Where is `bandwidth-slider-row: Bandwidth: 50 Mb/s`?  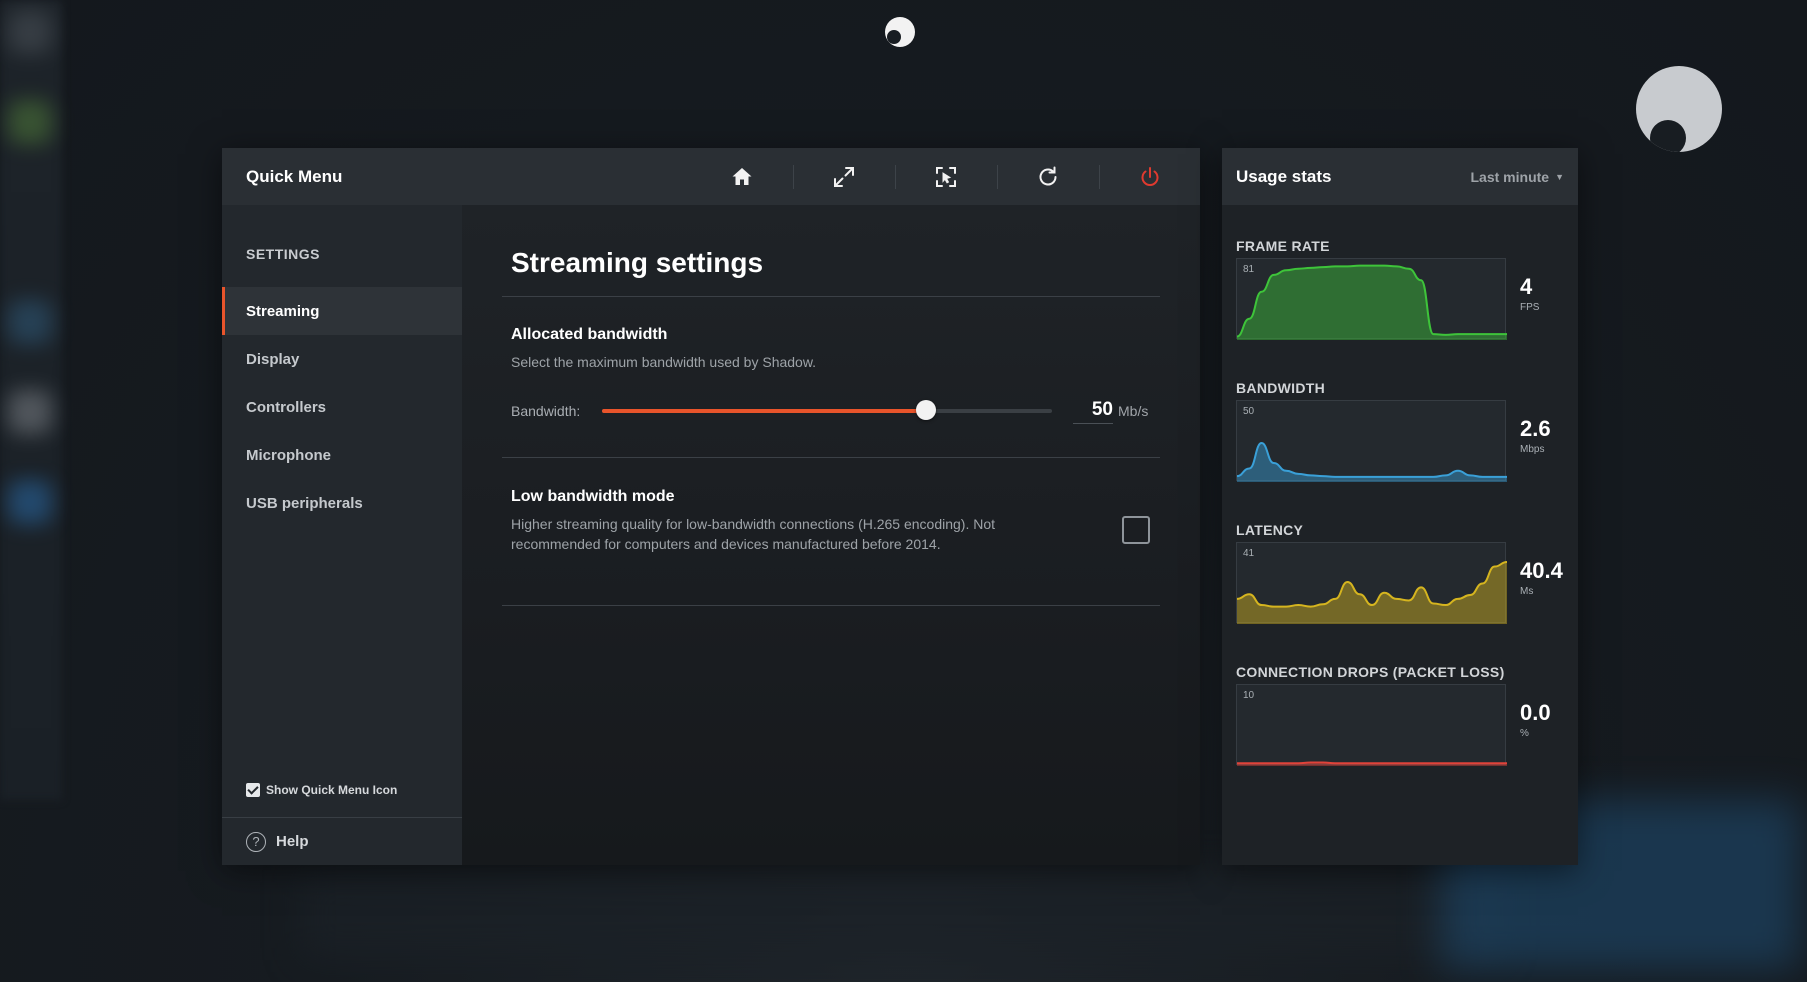 bandwidth-slider-row: Bandwidth: 50 Mb/s is located at coordinates (831, 411).